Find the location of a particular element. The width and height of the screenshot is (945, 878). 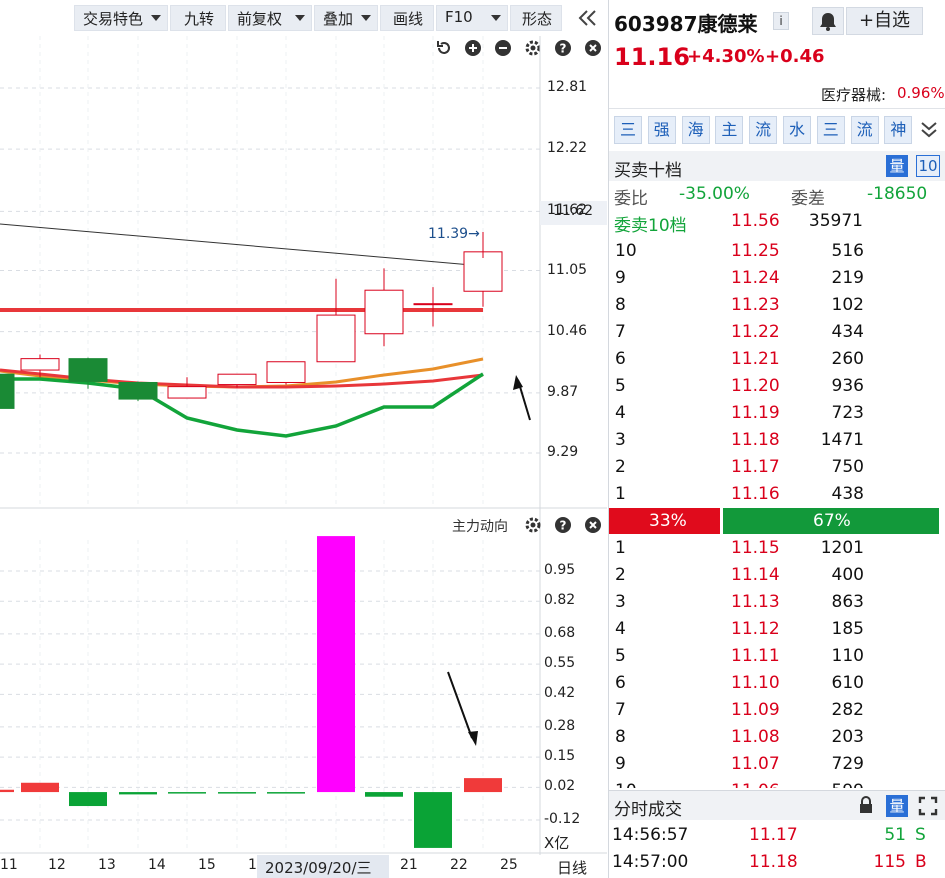

bid-row: 8 11.08 203 is located at coordinates (777, 737).